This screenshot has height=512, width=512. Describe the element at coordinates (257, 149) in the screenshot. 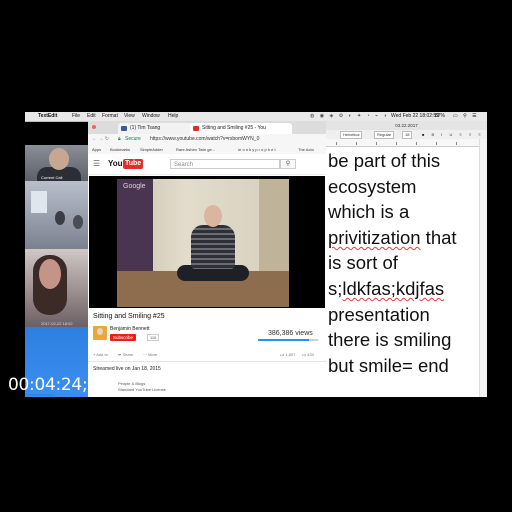

I see `bookmark-monkyprophet: m o n k y p r o p h e t` at that location.